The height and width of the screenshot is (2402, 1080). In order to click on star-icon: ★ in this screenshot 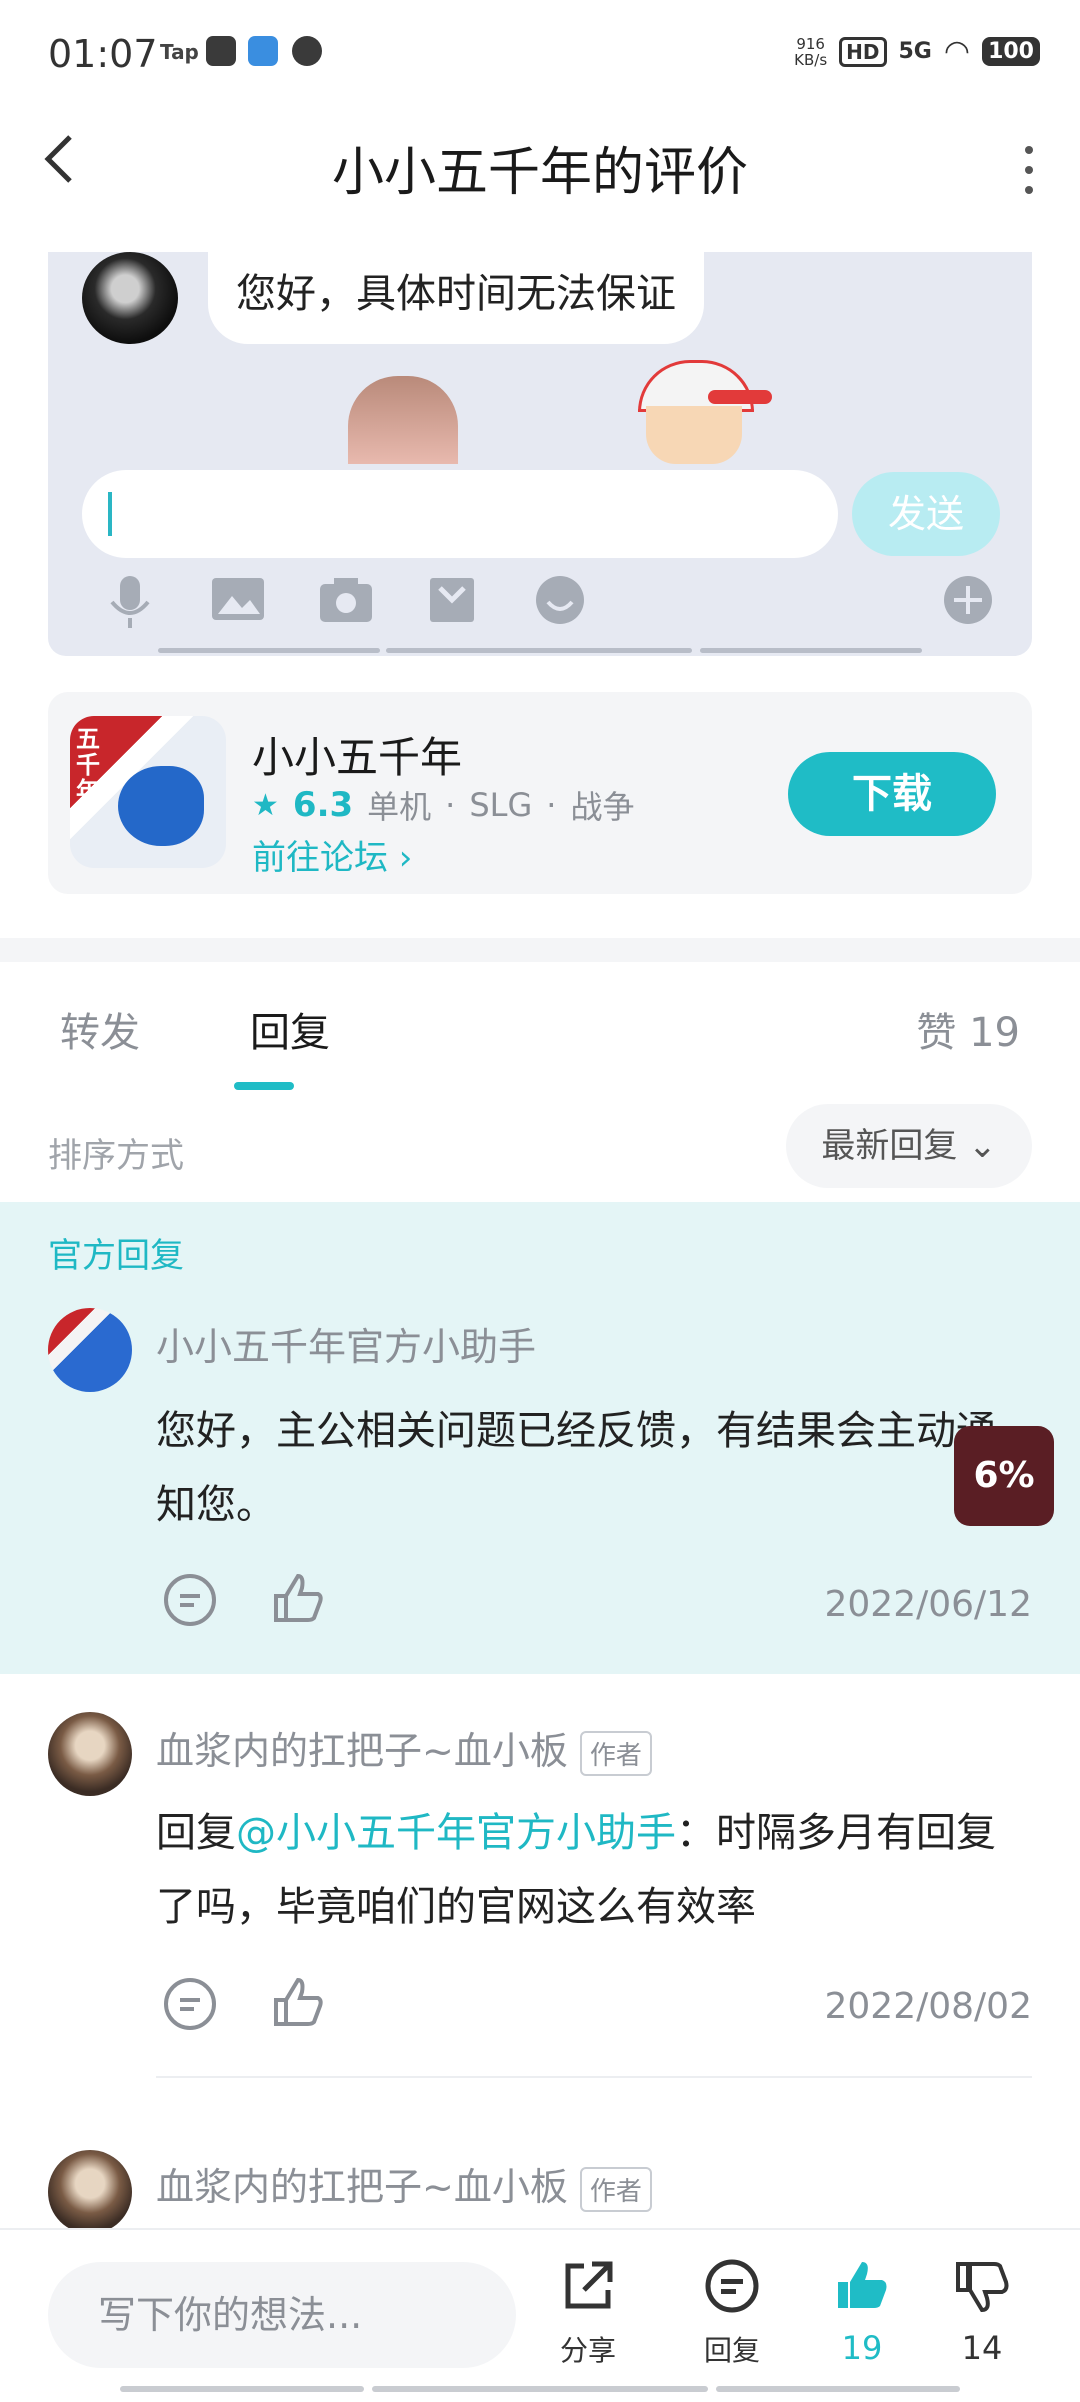, I will do `click(265, 805)`.